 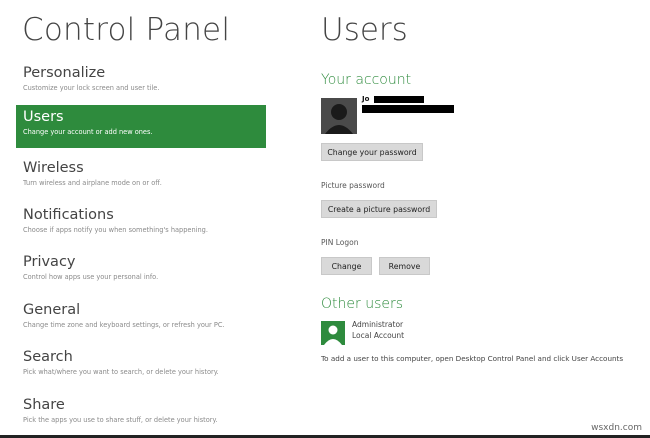 I want to click on watermark: wsxdn.com, so click(x=616, y=428).